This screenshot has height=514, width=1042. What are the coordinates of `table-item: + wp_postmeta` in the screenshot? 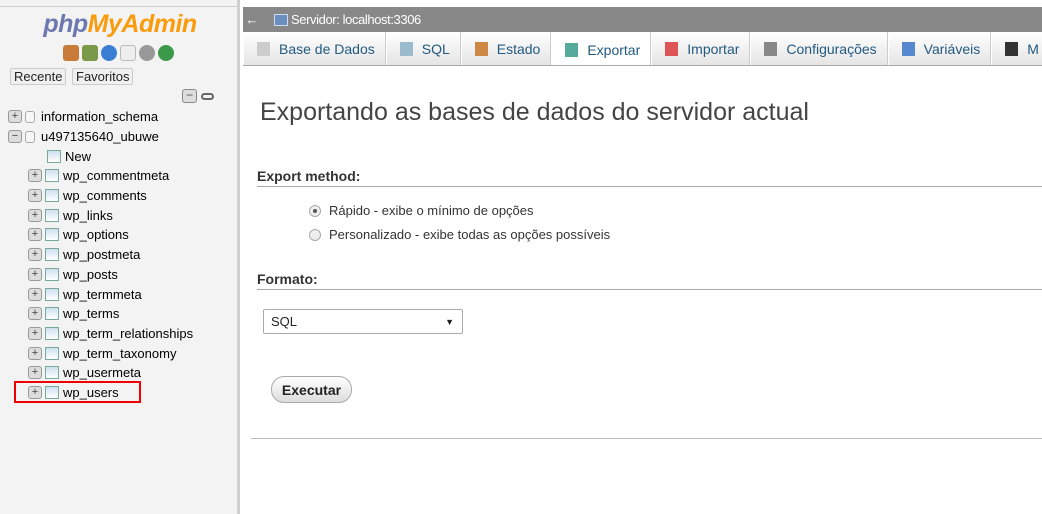 It's located at (100, 255).